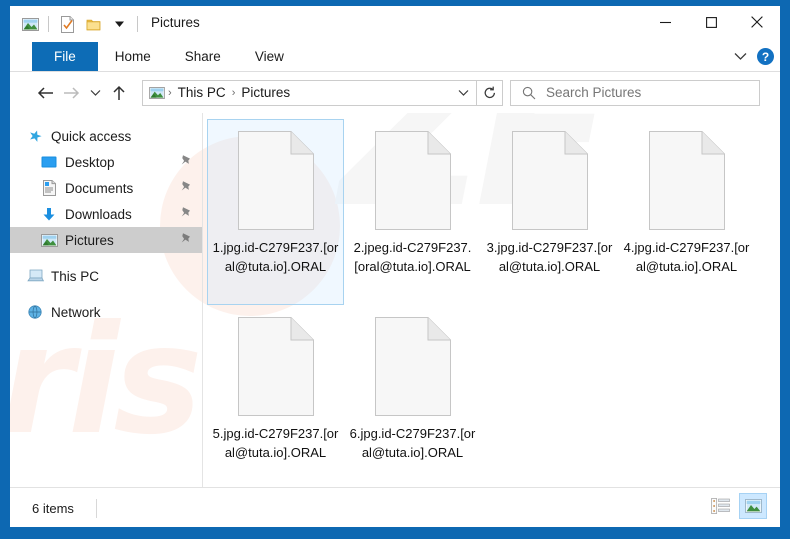  I want to click on sidebar-item-this-pc: This PC, so click(106, 276).